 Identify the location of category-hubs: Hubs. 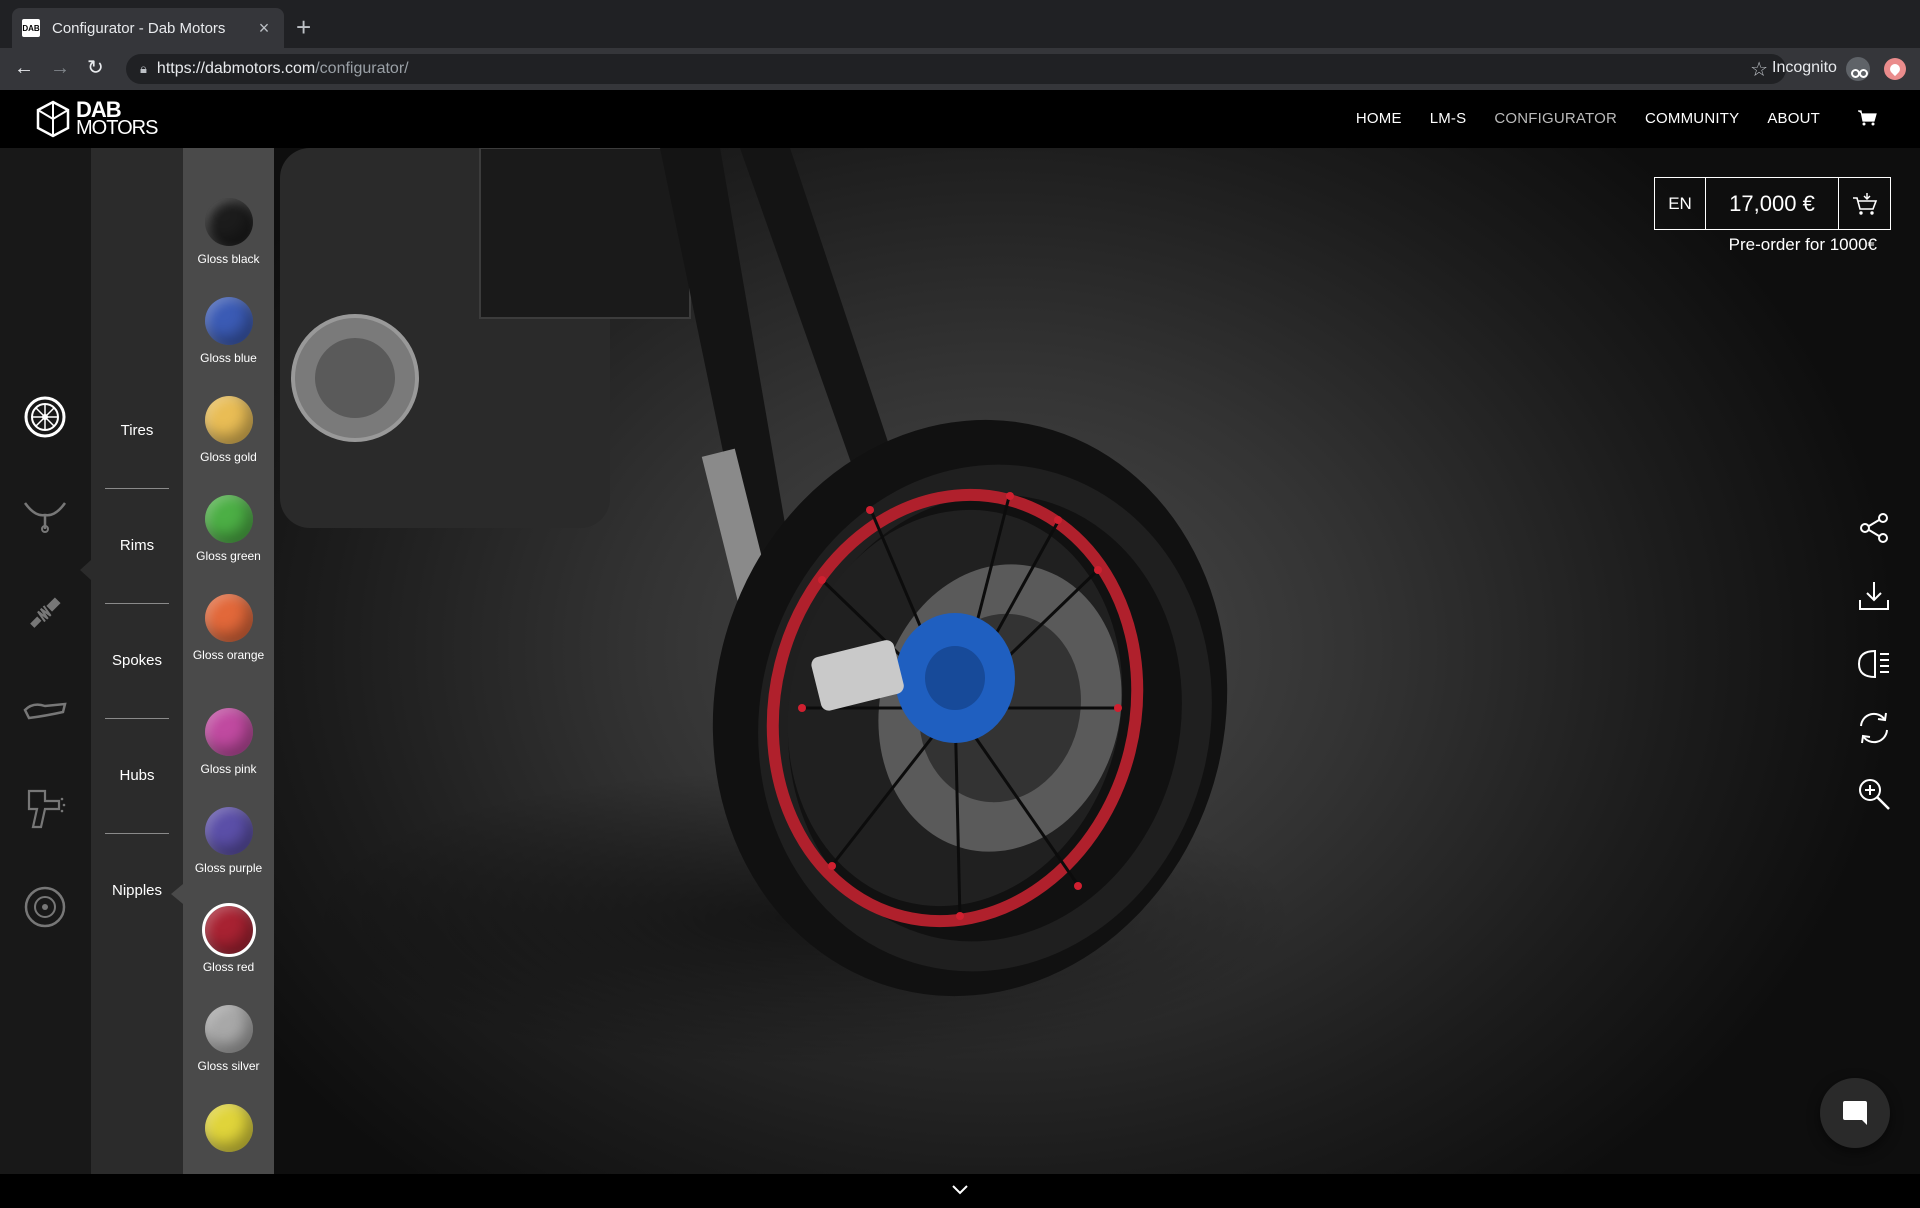
(137, 775).